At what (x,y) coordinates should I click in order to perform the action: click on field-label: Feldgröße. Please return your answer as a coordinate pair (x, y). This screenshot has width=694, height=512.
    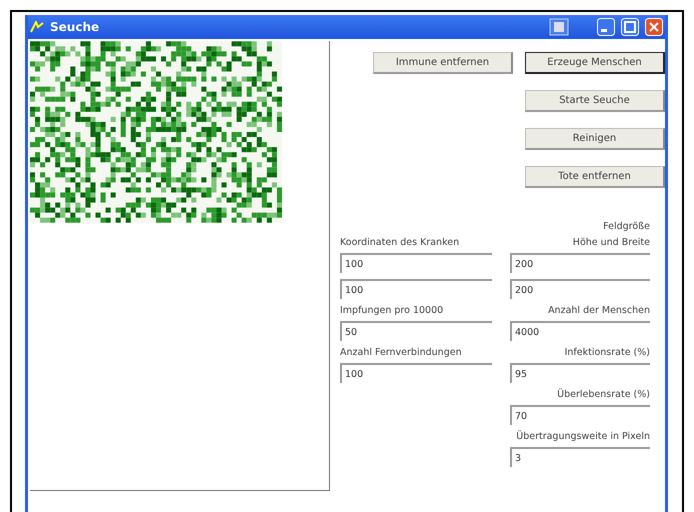
    Looking at the image, I should click on (626, 227).